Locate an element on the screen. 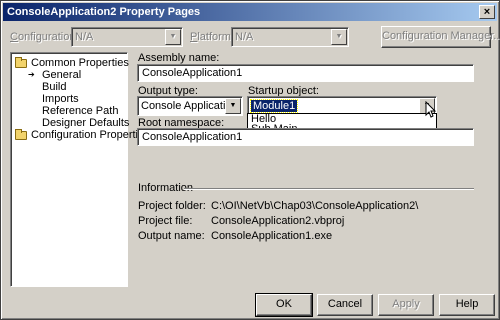 This screenshot has height=320, width=500. information-separator is located at coordinates (329, 189).